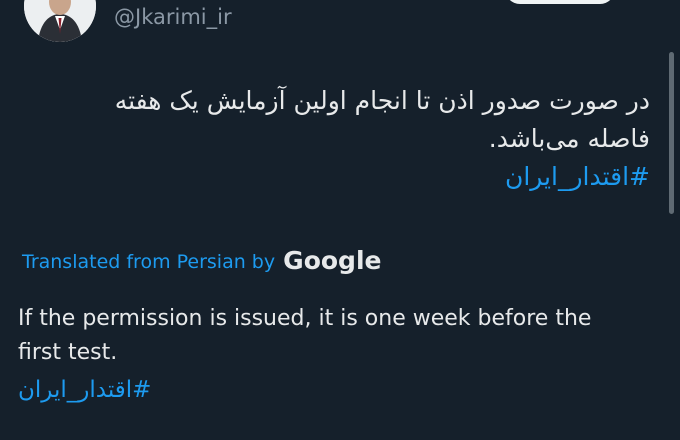 The image size is (680, 440). I want to click on profile-photo-icon, so click(60, 21).